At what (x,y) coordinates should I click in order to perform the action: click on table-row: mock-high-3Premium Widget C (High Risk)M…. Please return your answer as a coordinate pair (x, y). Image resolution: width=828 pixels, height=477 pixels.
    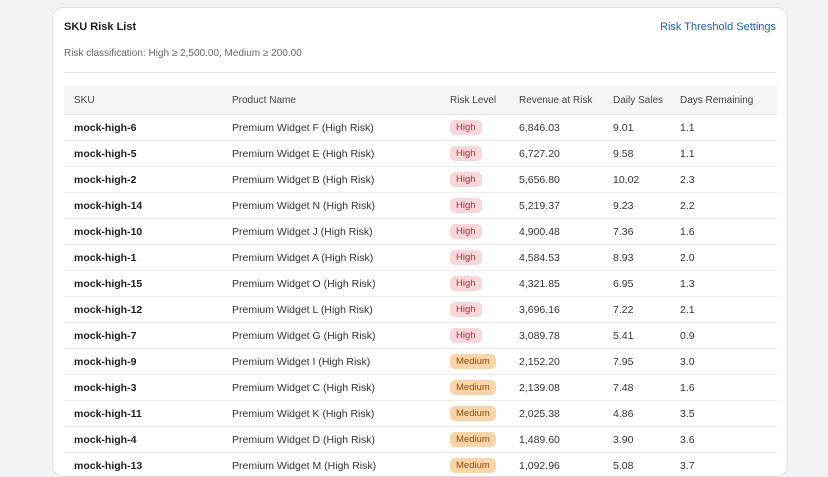
    Looking at the image, I should click on (420, 388).